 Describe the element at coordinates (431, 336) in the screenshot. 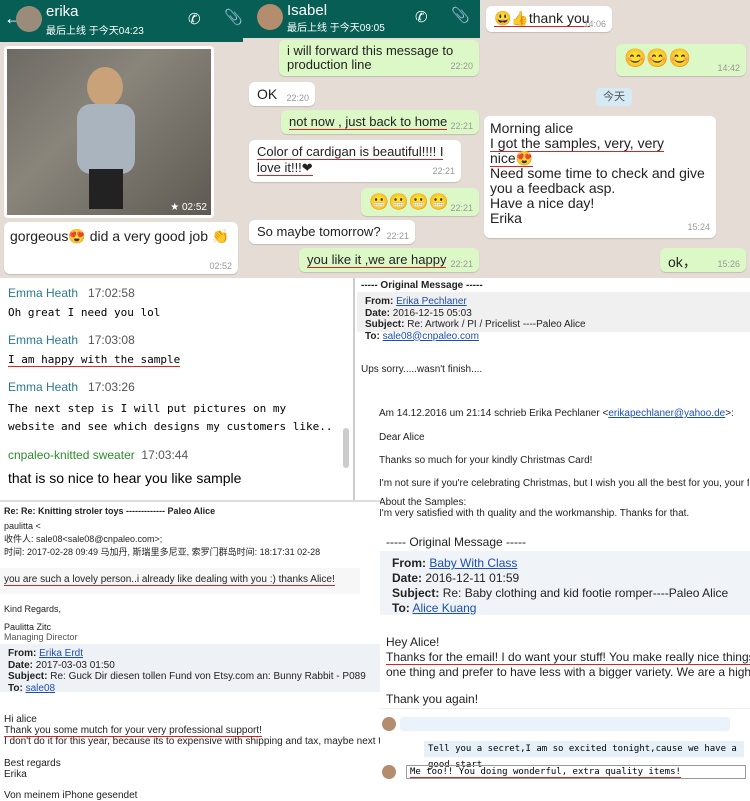

I see `to-link: sale08@cnpaleo.com` at that location.